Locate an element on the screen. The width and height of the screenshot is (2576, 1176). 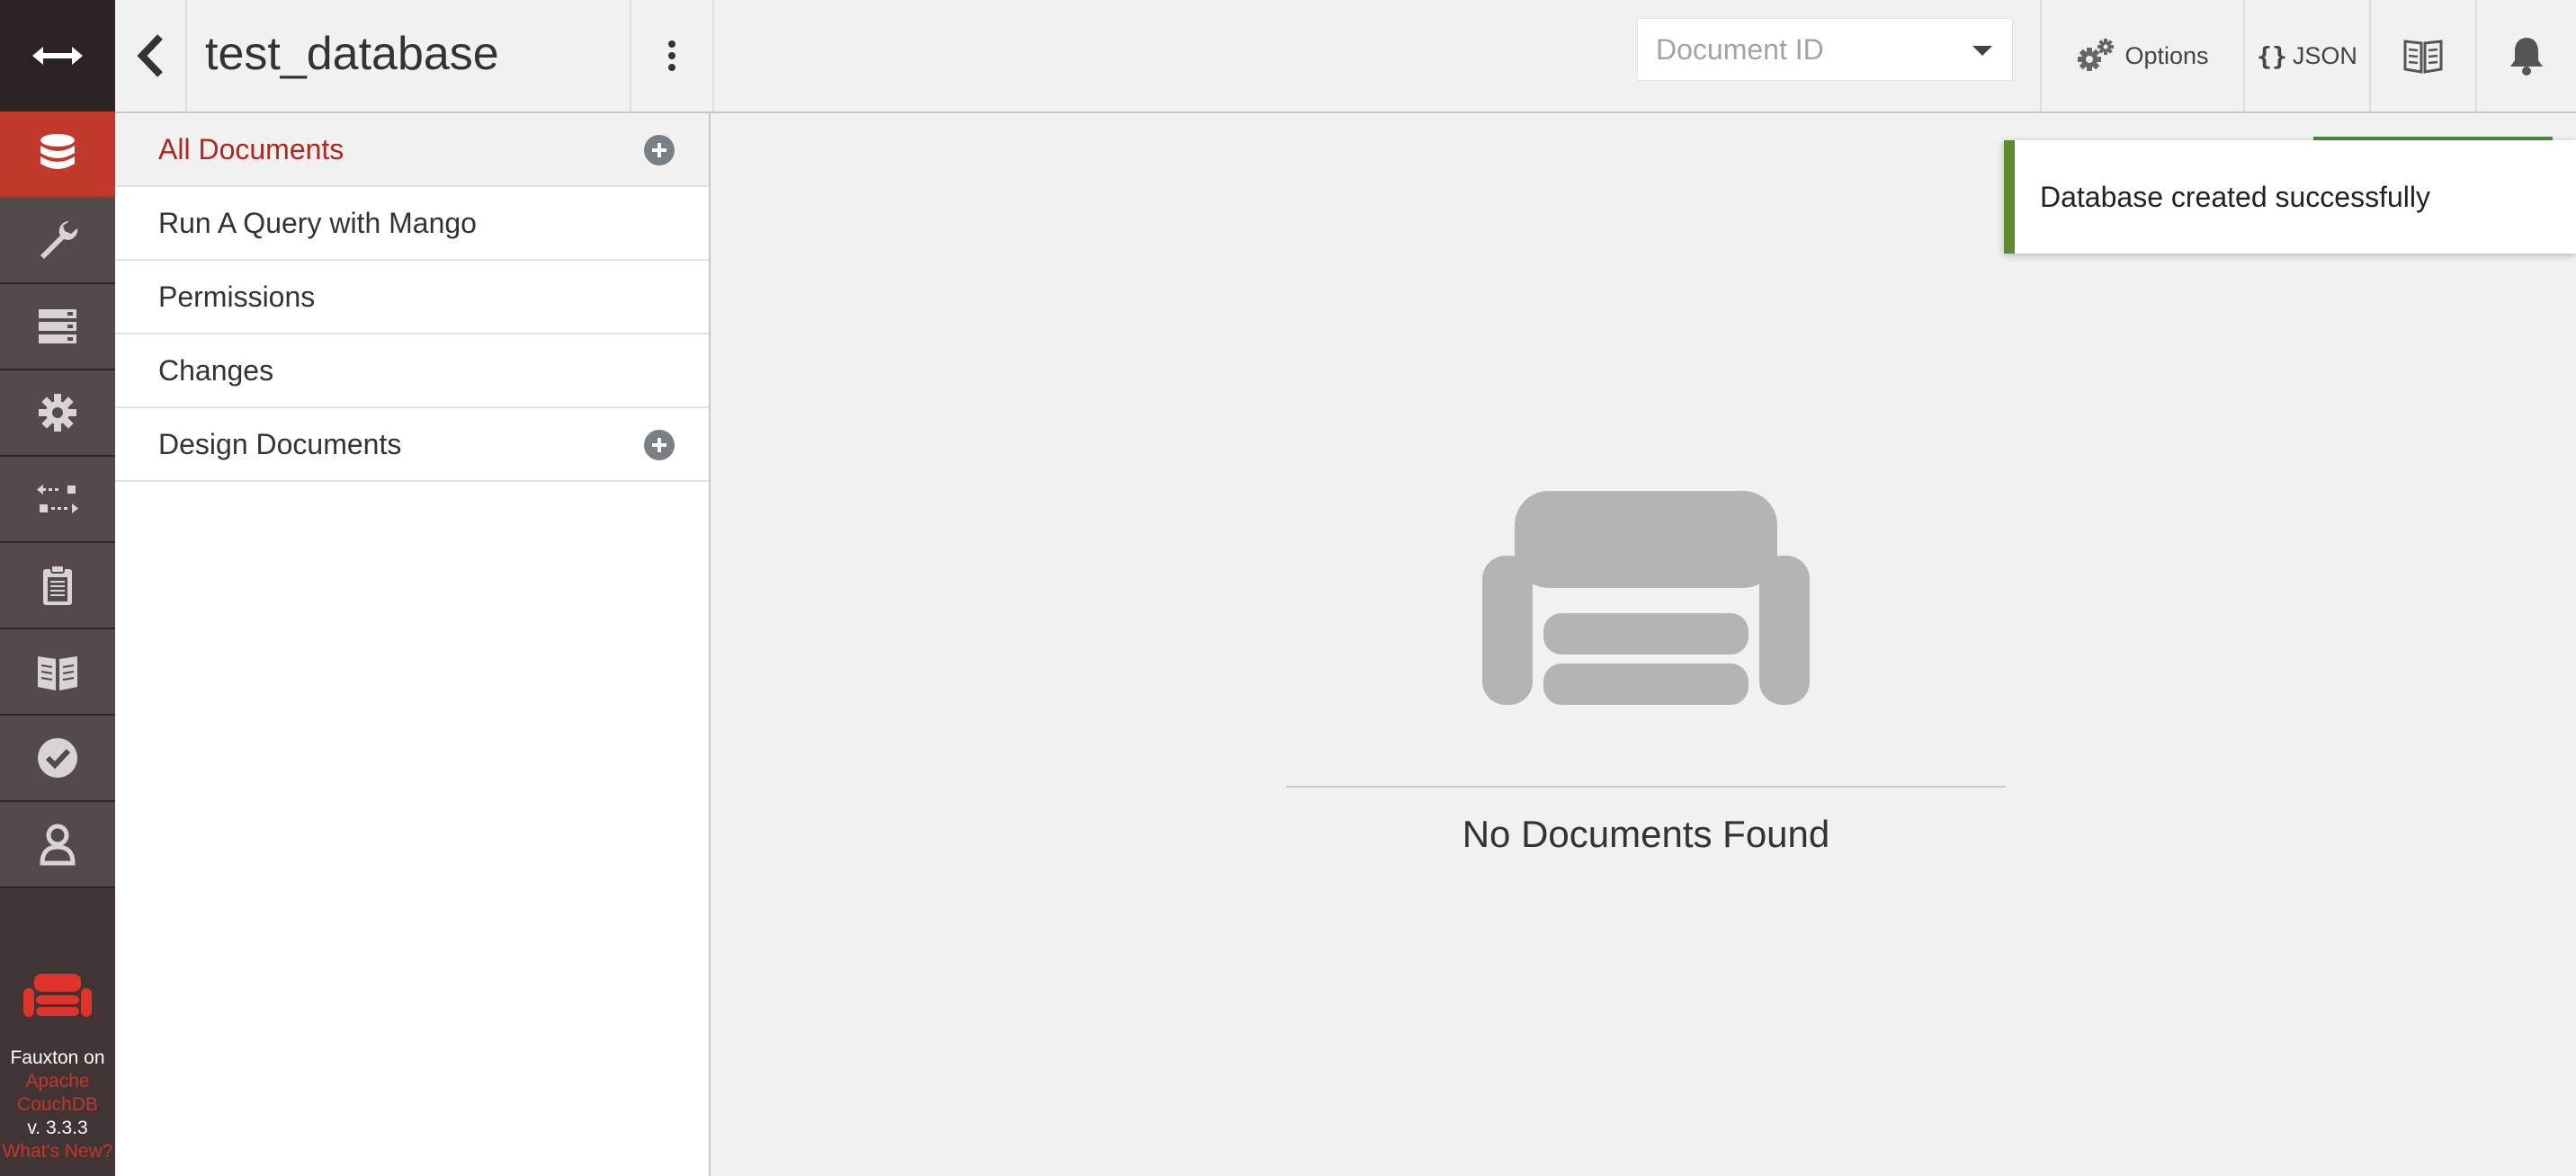
database-icon is located at coordinates (57, 151).